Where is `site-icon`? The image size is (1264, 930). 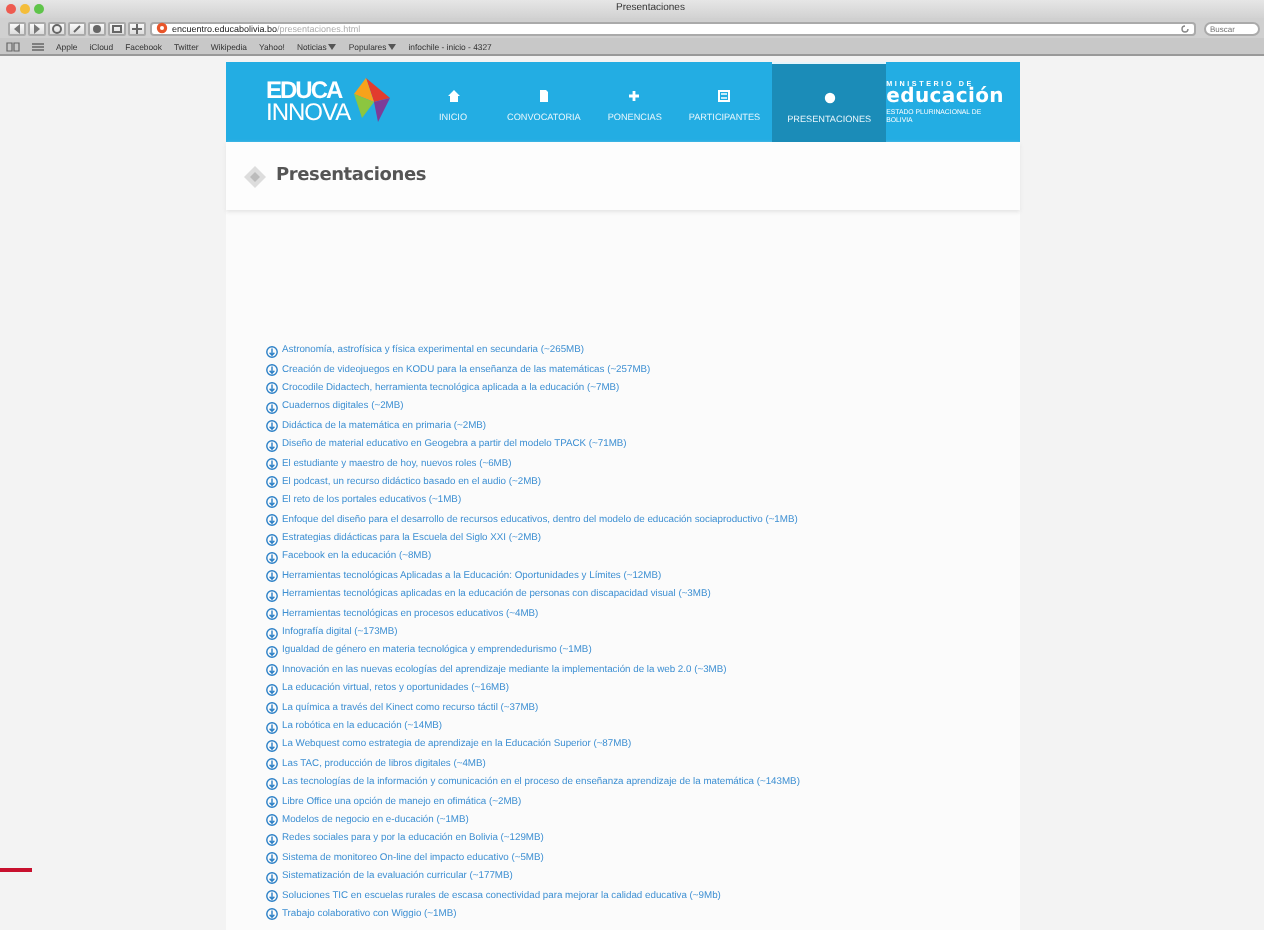 site-icon is located at coordinates (162, 28).